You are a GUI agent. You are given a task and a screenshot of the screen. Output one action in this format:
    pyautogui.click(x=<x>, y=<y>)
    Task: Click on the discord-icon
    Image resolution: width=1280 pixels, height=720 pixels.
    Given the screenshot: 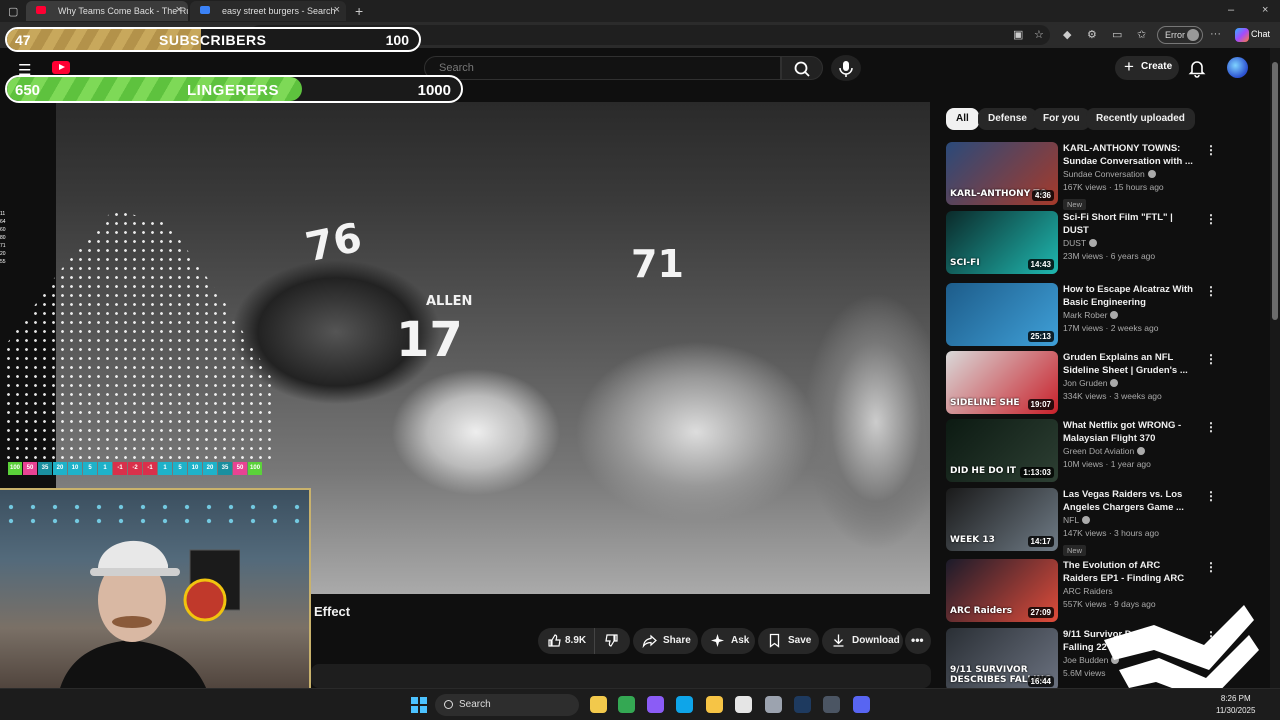 What is the action you would take?
    pyautogui.click(x=861, y=704)
    